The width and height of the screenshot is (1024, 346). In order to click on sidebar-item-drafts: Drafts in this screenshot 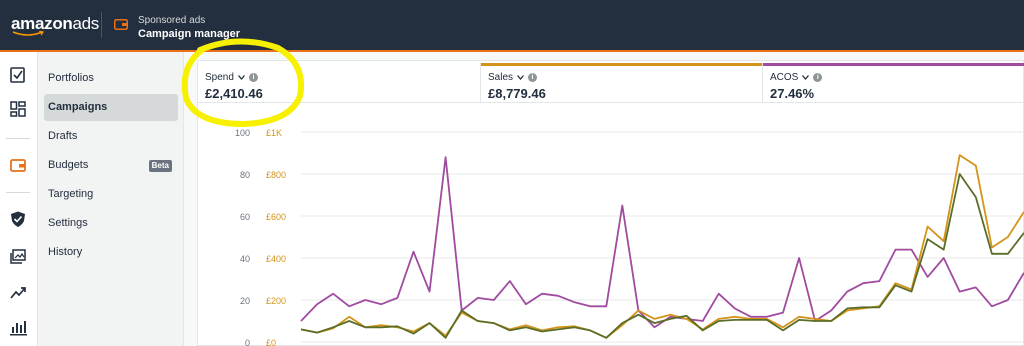, I will do `click(111, 136)`.